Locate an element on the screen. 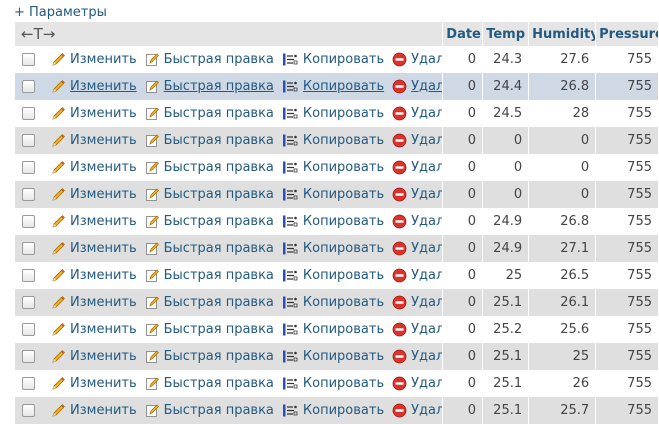  cell-humidity: 27.1 is located at coordinates (563, 248).